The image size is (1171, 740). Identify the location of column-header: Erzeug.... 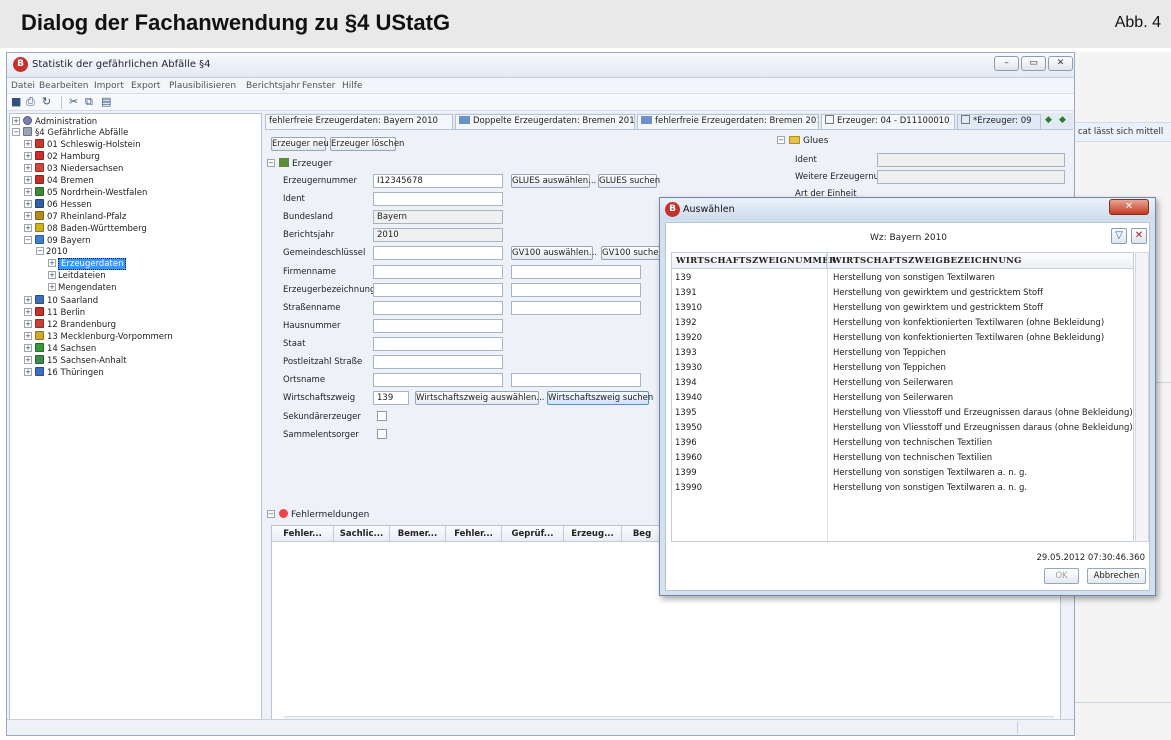
(593, 534).